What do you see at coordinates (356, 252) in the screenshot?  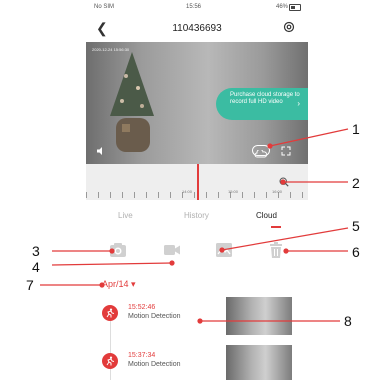 I see `callout-number: 6` at bounding box center [356, 252].